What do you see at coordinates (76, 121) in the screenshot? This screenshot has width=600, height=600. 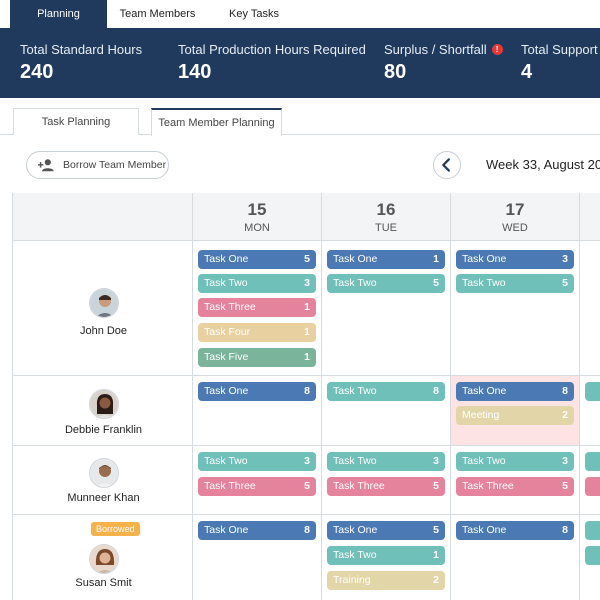 I see `tab-task-planning: Task Planning` at bounding box center [76, 121].